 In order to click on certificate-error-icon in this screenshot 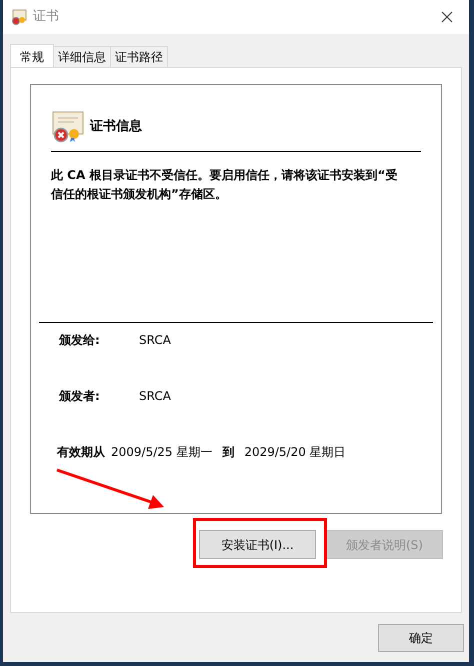, I will do `click(68, 127)`.